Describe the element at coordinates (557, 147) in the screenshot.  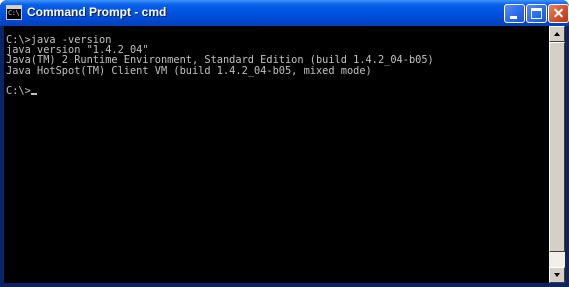
I see `scroll-thumb` at that location.